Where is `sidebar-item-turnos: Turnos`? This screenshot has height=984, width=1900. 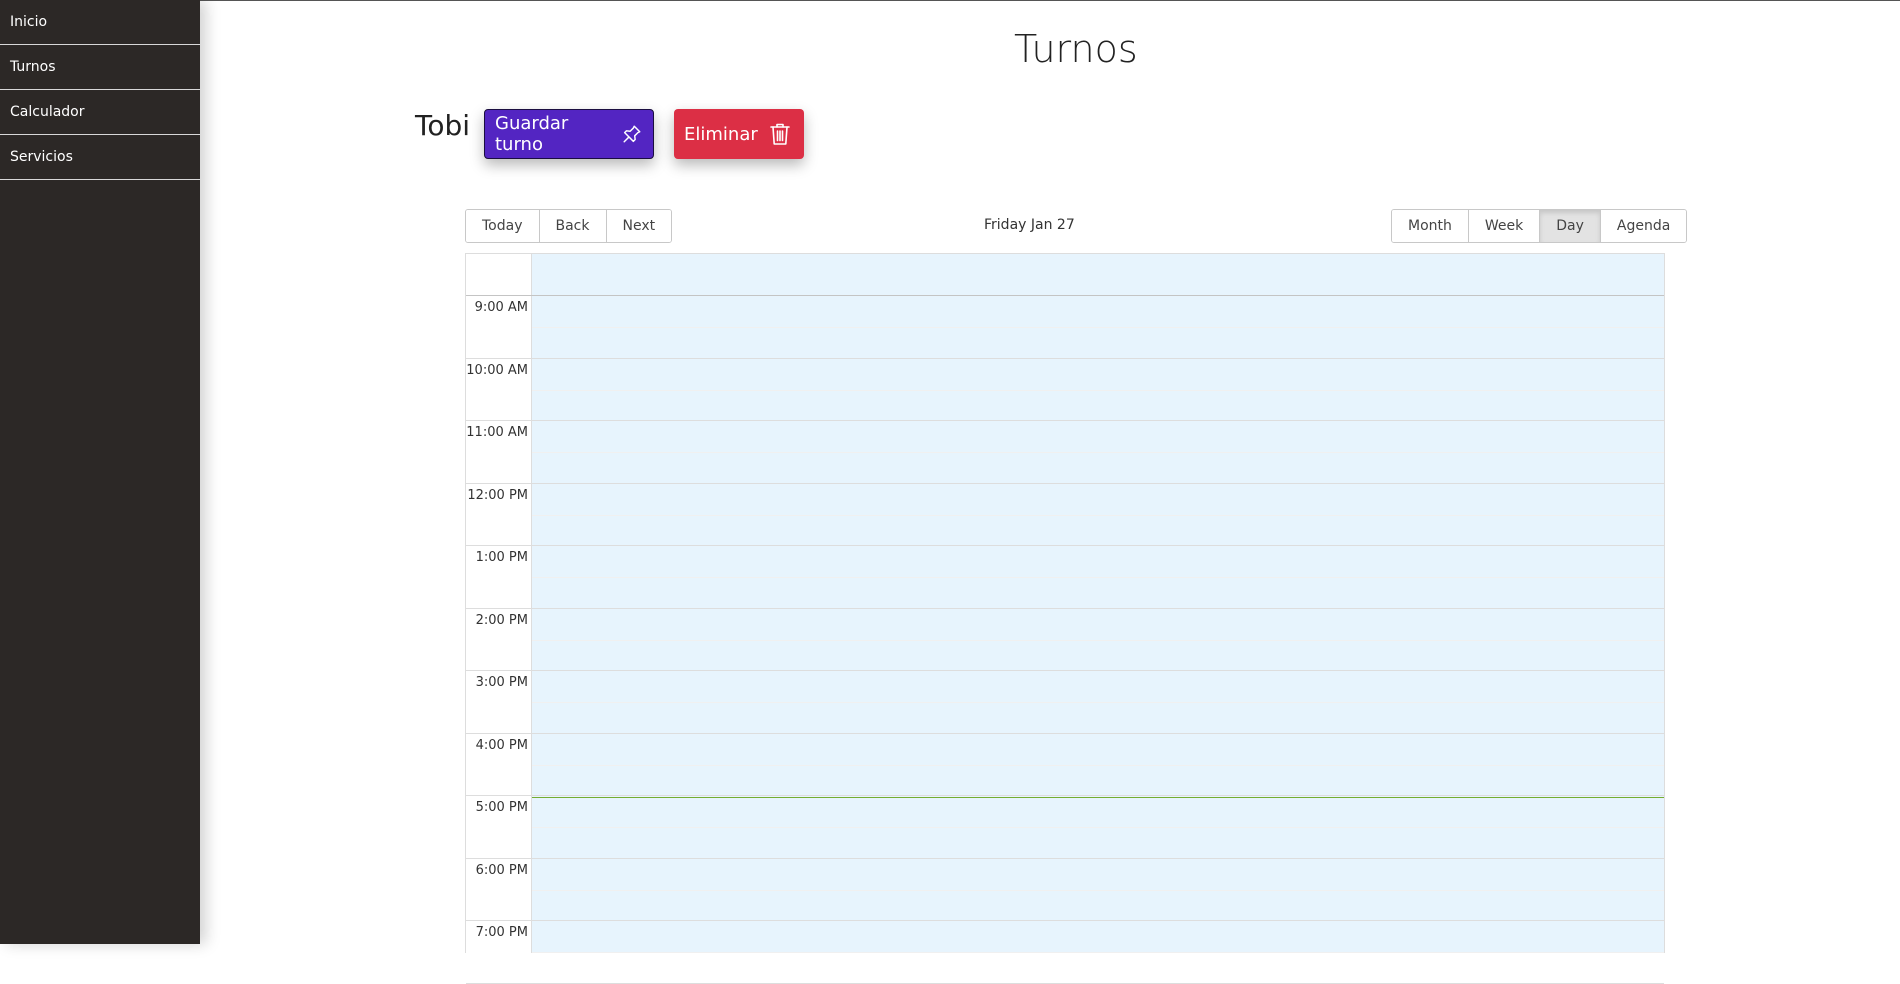
sidebar-item-turnos: Turnos is located at coordinates (100, 67).